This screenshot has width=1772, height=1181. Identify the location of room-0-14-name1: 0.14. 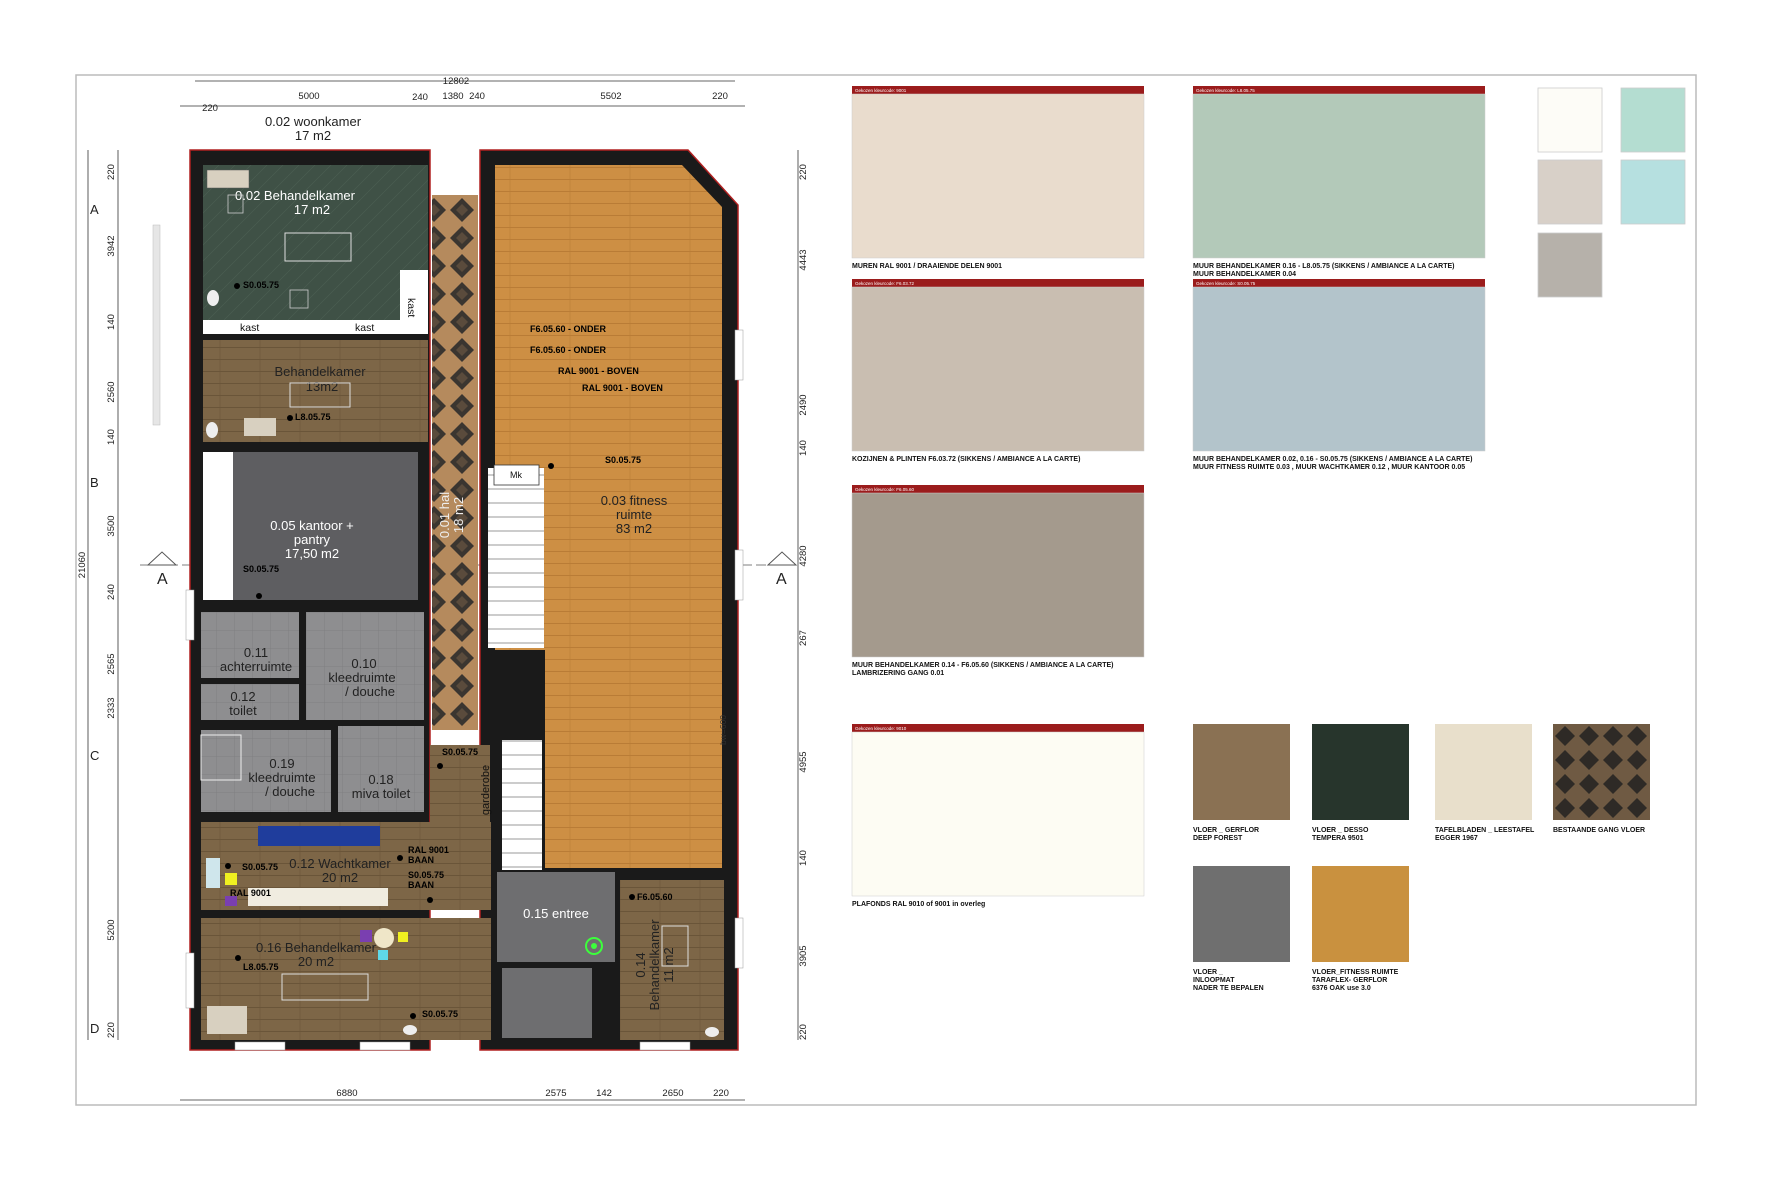
(640, 964).